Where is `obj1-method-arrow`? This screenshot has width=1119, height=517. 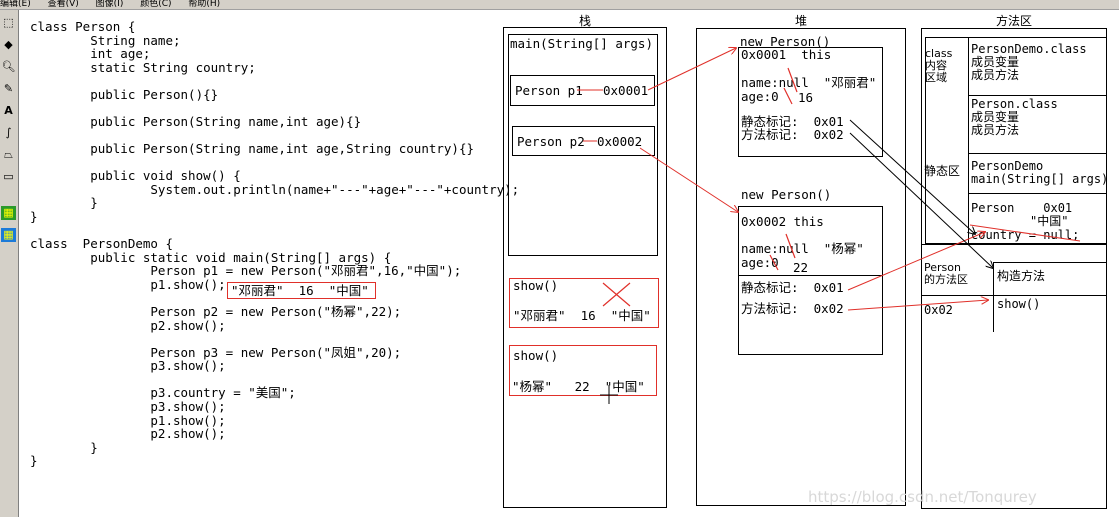
obj1-method-arrow is located at coordinates (921, 200).